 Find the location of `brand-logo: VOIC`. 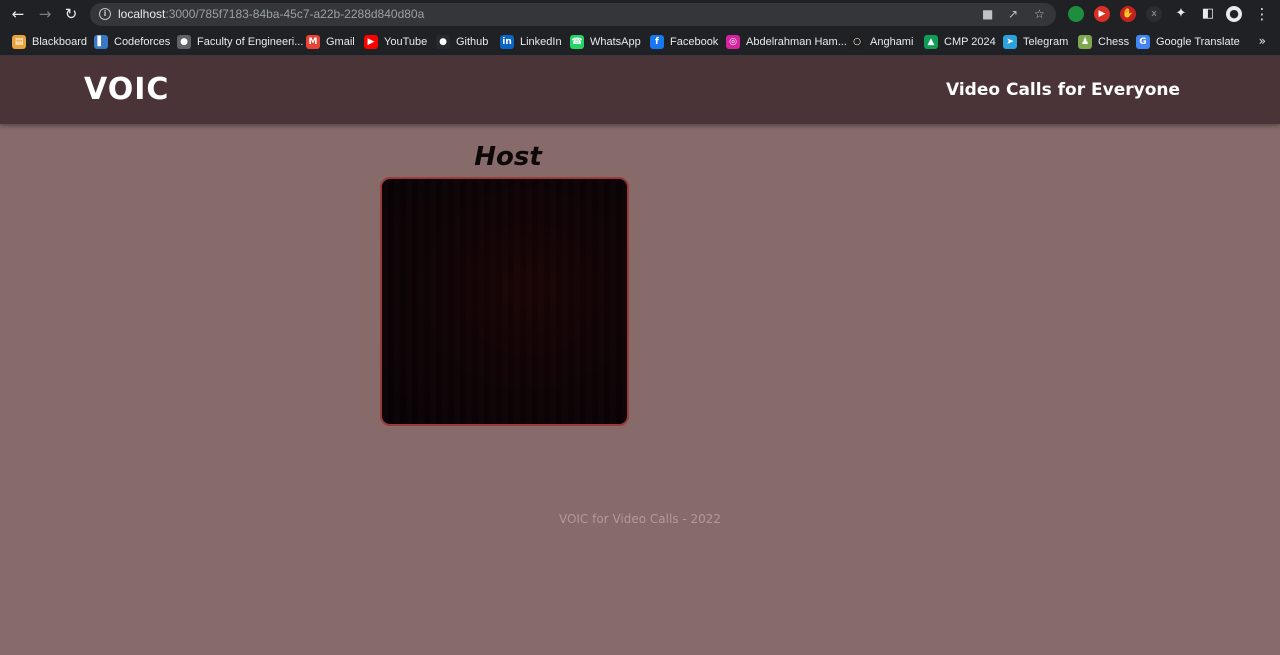

brand-logo: VOIC is located at coordinates (126, 89).